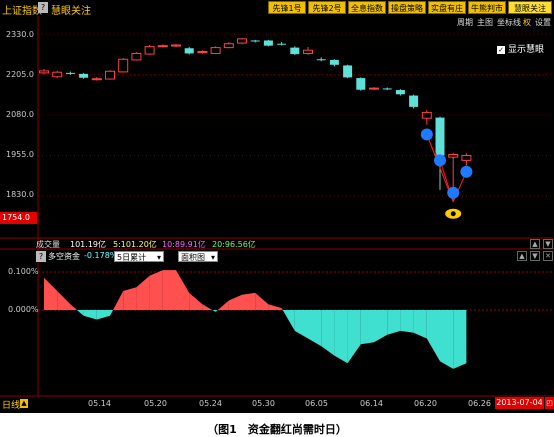 Image resolution: width=554 pixels, height=437 pixels. What do you see at coordinates (263, 403) in the screenshot?
I see `date-tick: 05.30` at bounding box center [263, 403].